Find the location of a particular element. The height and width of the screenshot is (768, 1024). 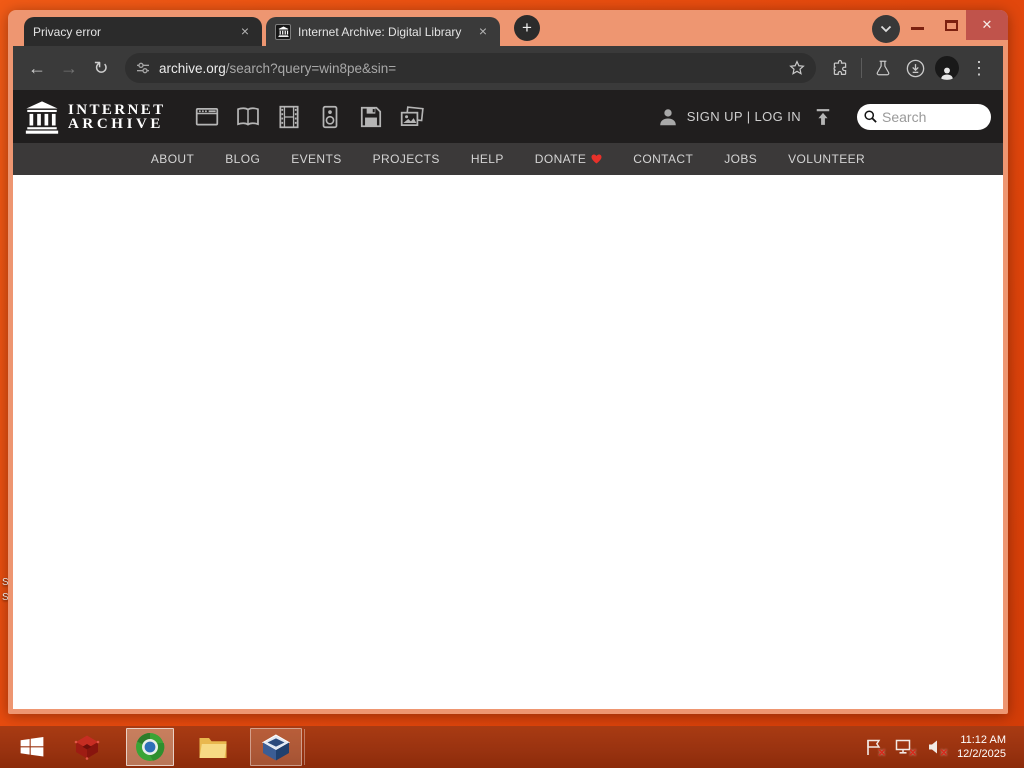

chrome-icon is located at coordinates (150, 747).